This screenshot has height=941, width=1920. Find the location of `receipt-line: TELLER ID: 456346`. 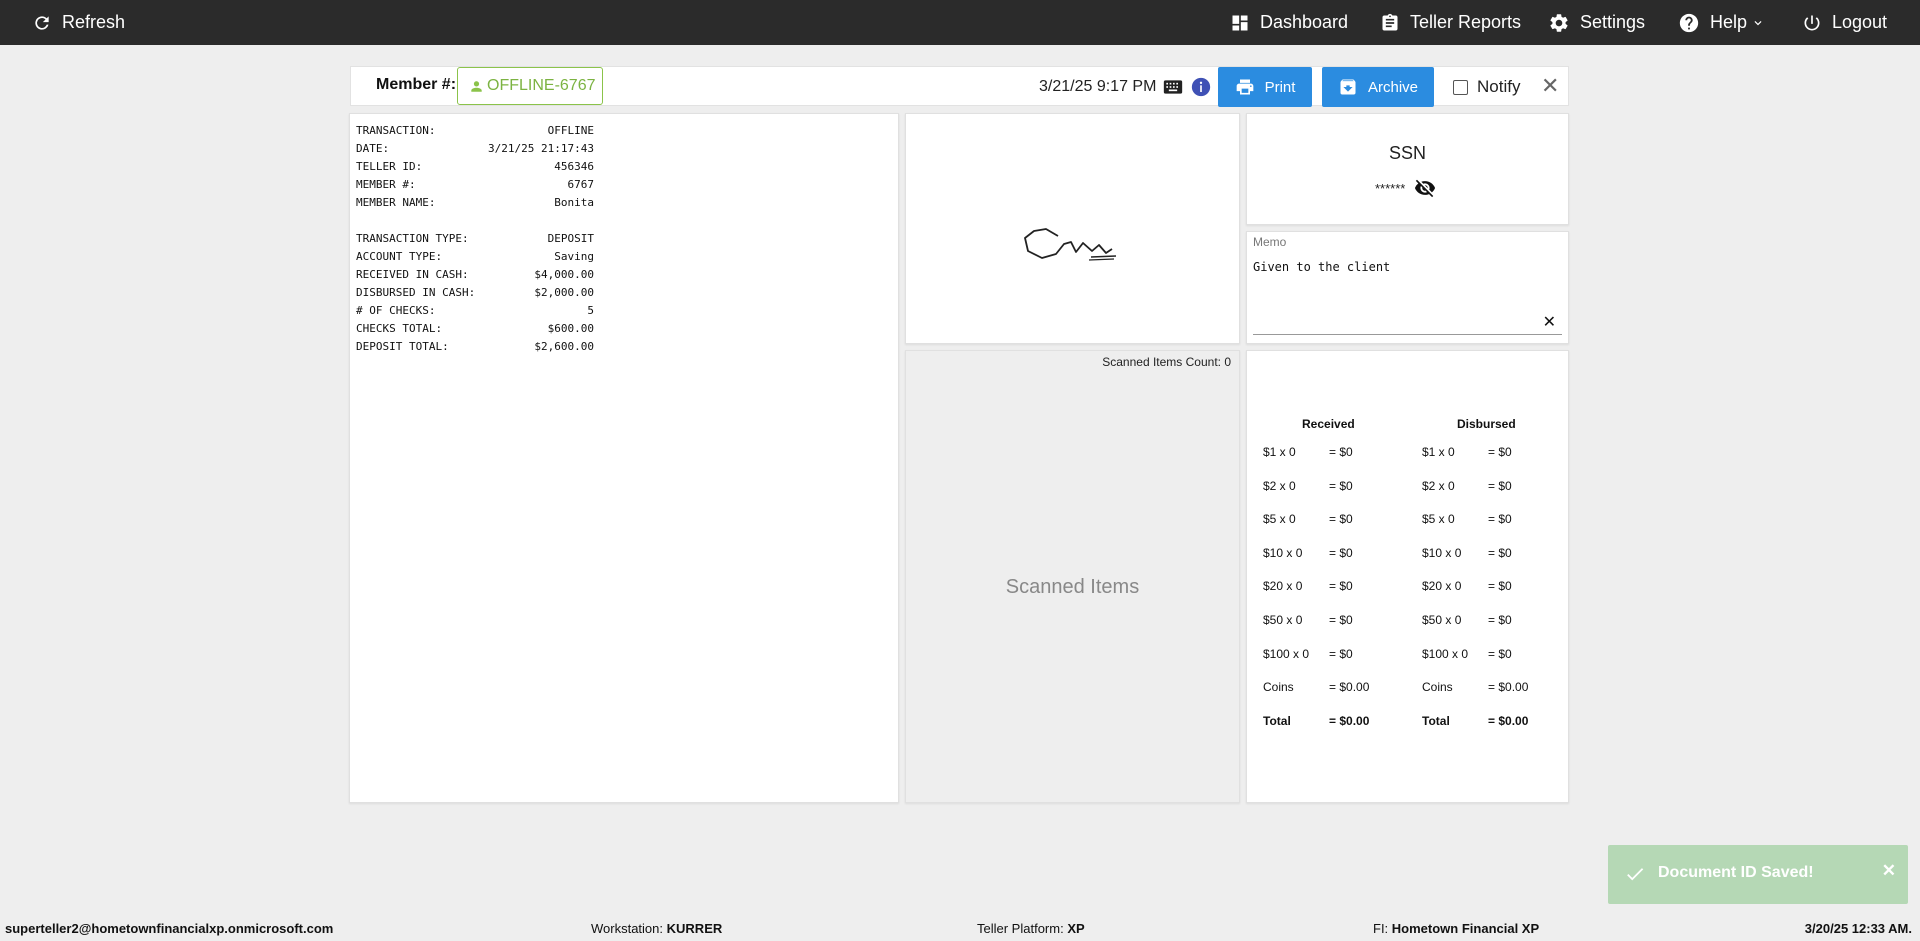

receipt-line: TELLER ID: 456346 is located at coordinates (475, 167).